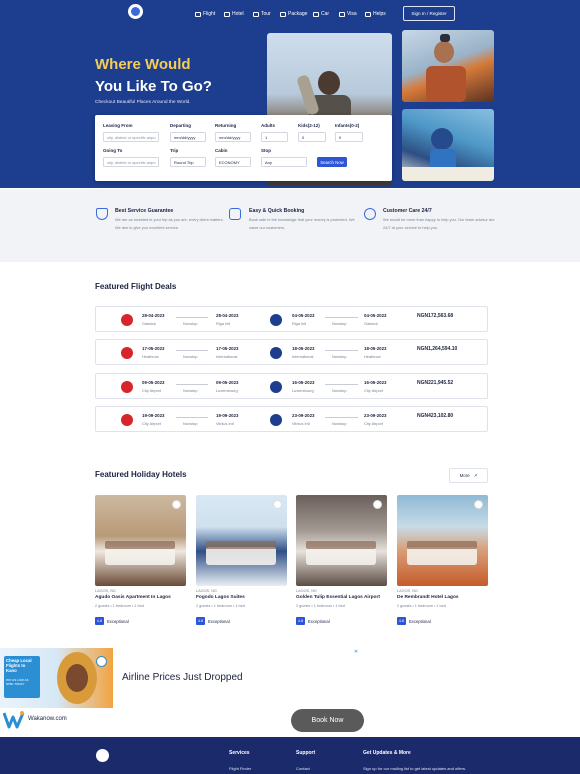  What do you see at coordinates (375, 14) in the screenshot?
I see `nav-helps: Helps` at bounding box center [375, 14].